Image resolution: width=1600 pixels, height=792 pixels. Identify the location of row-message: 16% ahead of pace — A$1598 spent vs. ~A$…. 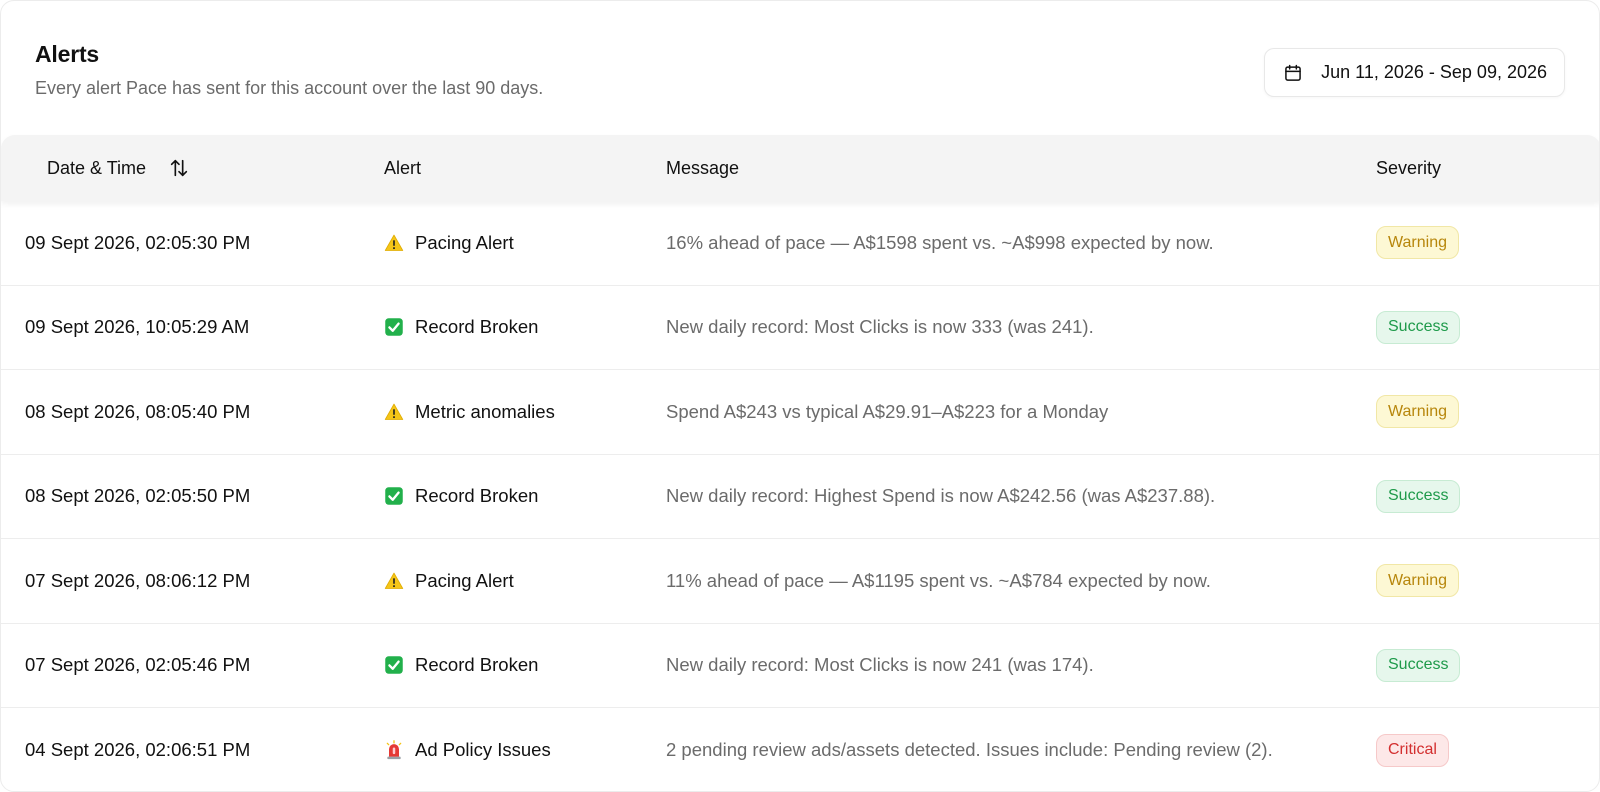
(940, 242).